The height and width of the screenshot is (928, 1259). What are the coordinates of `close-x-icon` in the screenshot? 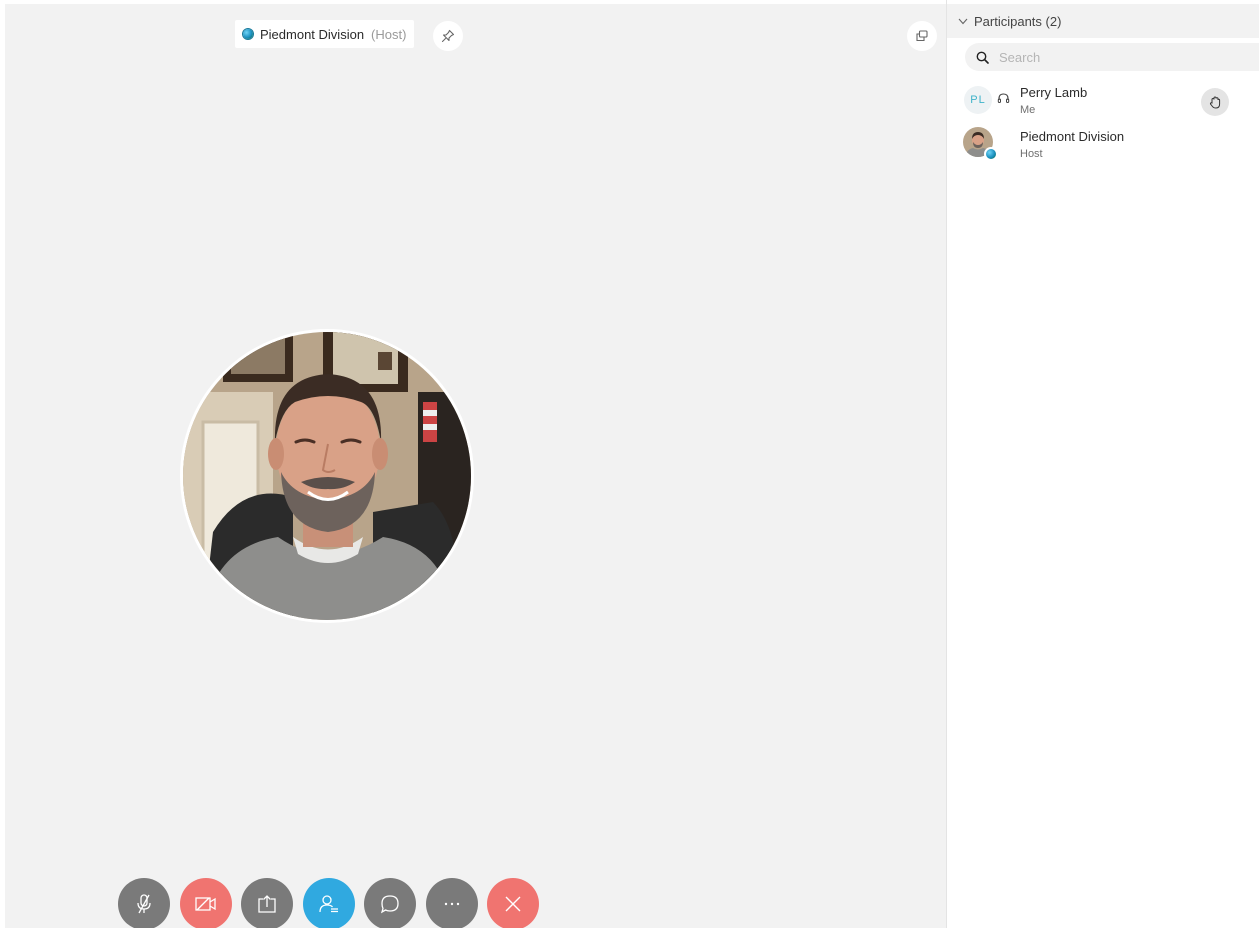 It's located at (513, 904).